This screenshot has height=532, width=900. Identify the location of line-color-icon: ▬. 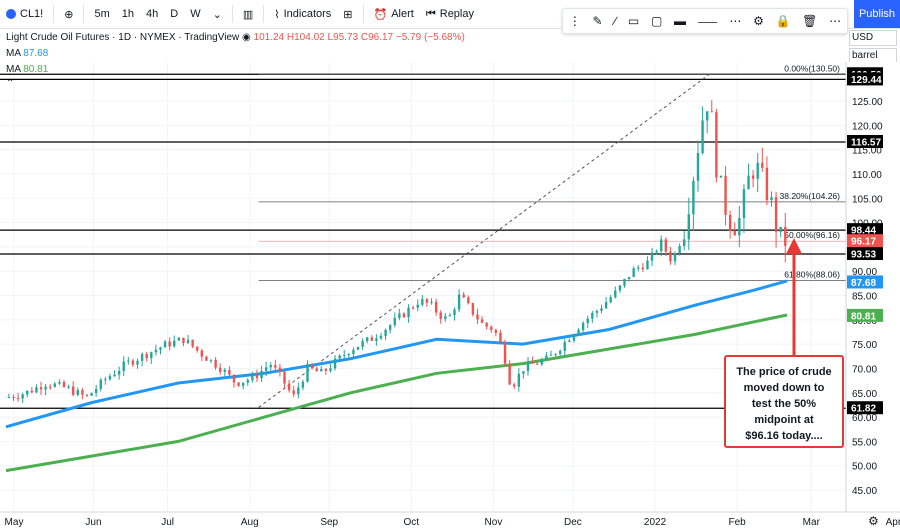
(680, 21).